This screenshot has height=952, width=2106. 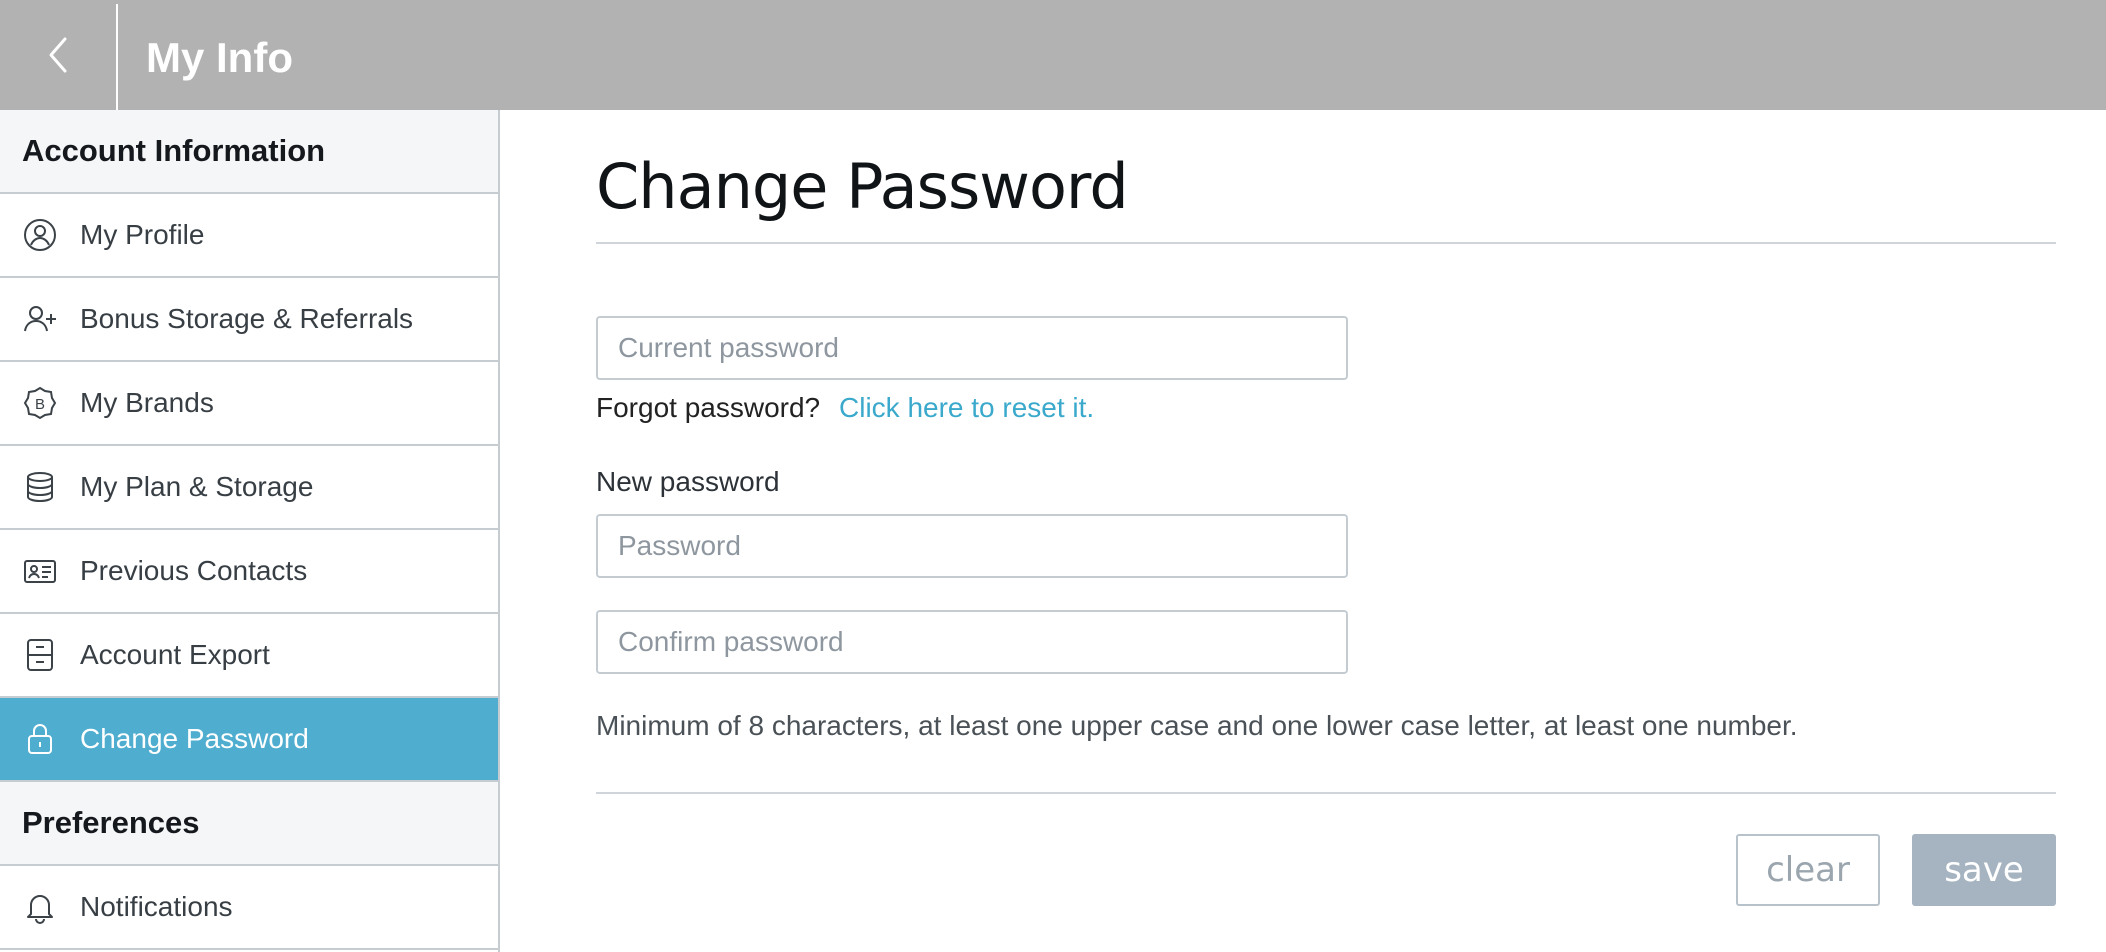 I want to click on top-bar: My Info, so click(x=1053, y=55).